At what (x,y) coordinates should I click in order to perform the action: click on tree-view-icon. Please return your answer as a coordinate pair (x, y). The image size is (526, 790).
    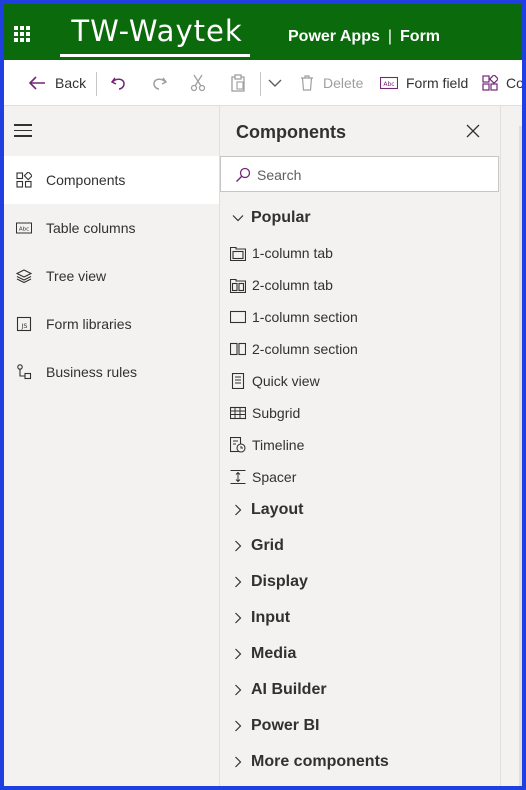
    Looking at the image, I should click on (24, 276).